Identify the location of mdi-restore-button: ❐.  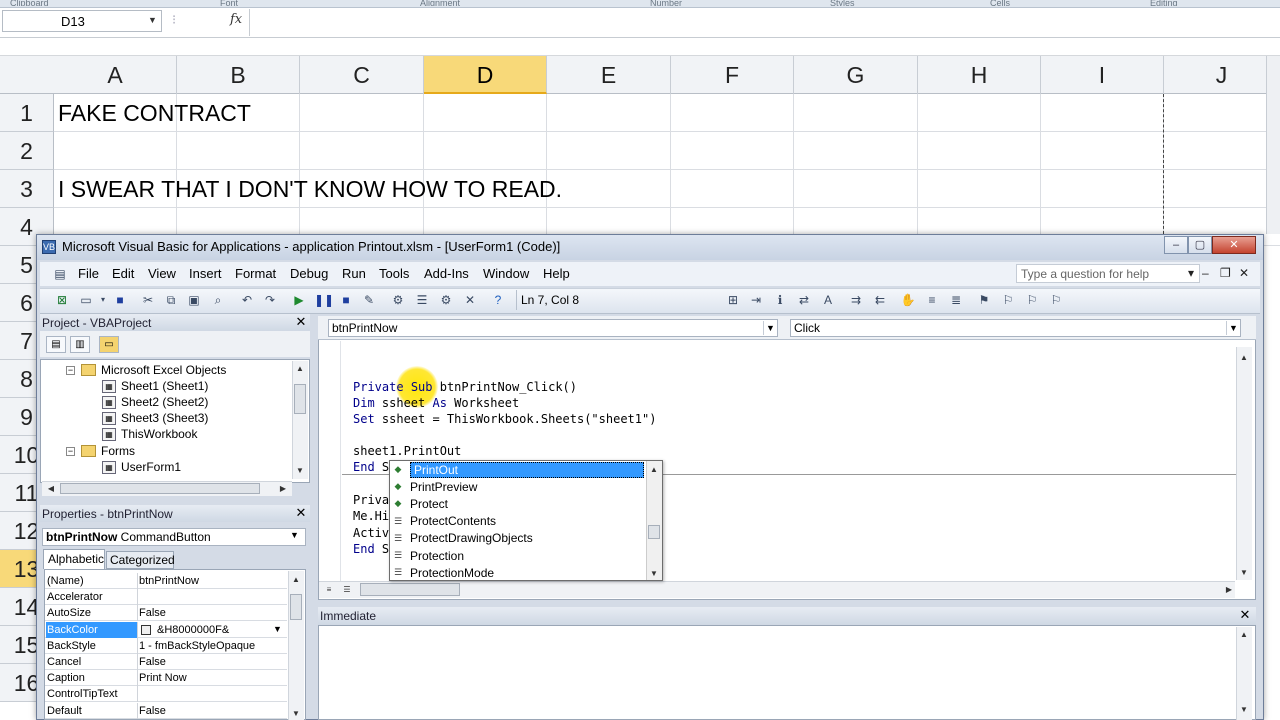
(1225, 273).